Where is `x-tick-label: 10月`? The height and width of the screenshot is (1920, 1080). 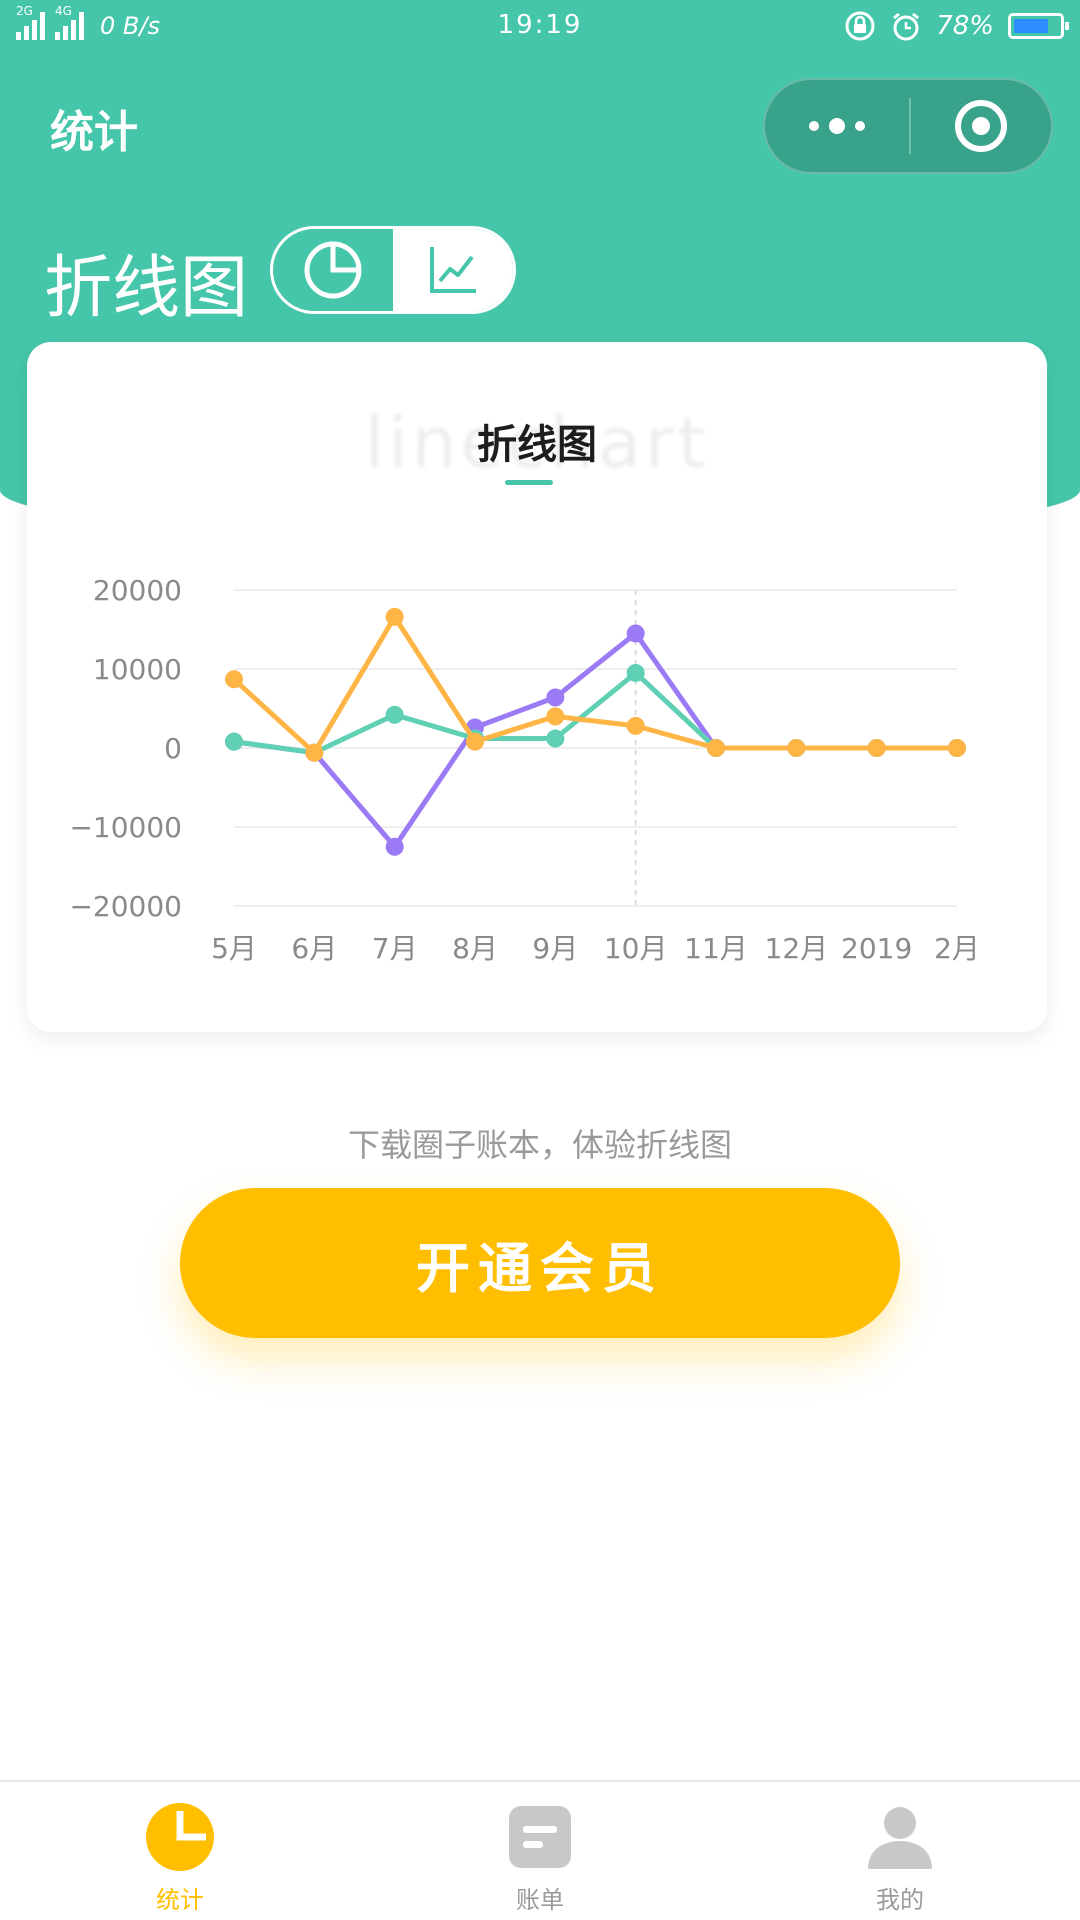
x-tick-label: 10月 is located at coordinates (636, 948).